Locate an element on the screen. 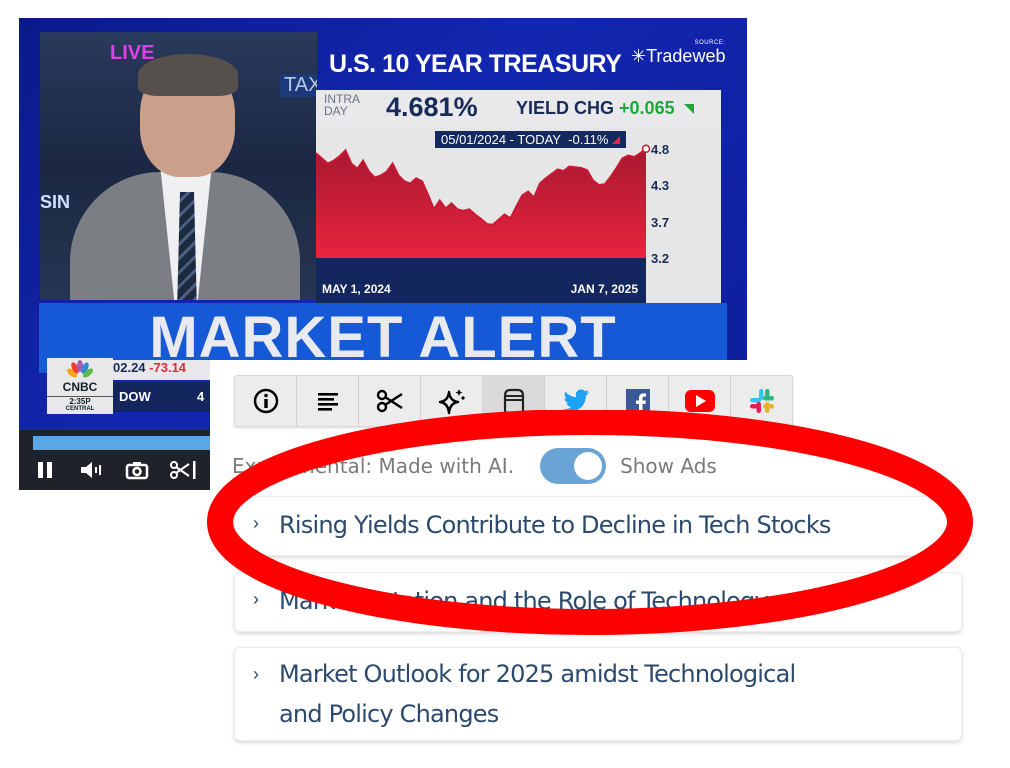  camera-icon is located at coordinates (137, 471).